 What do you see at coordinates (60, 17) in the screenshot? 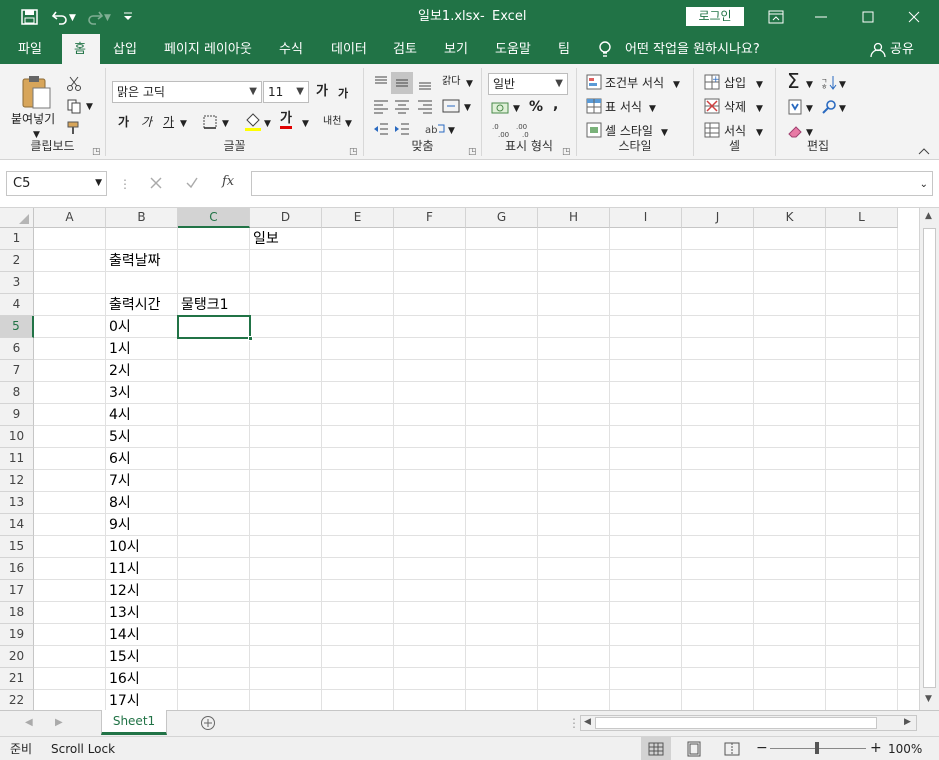
I see `undo-icon` at bounding box center [60, 17].